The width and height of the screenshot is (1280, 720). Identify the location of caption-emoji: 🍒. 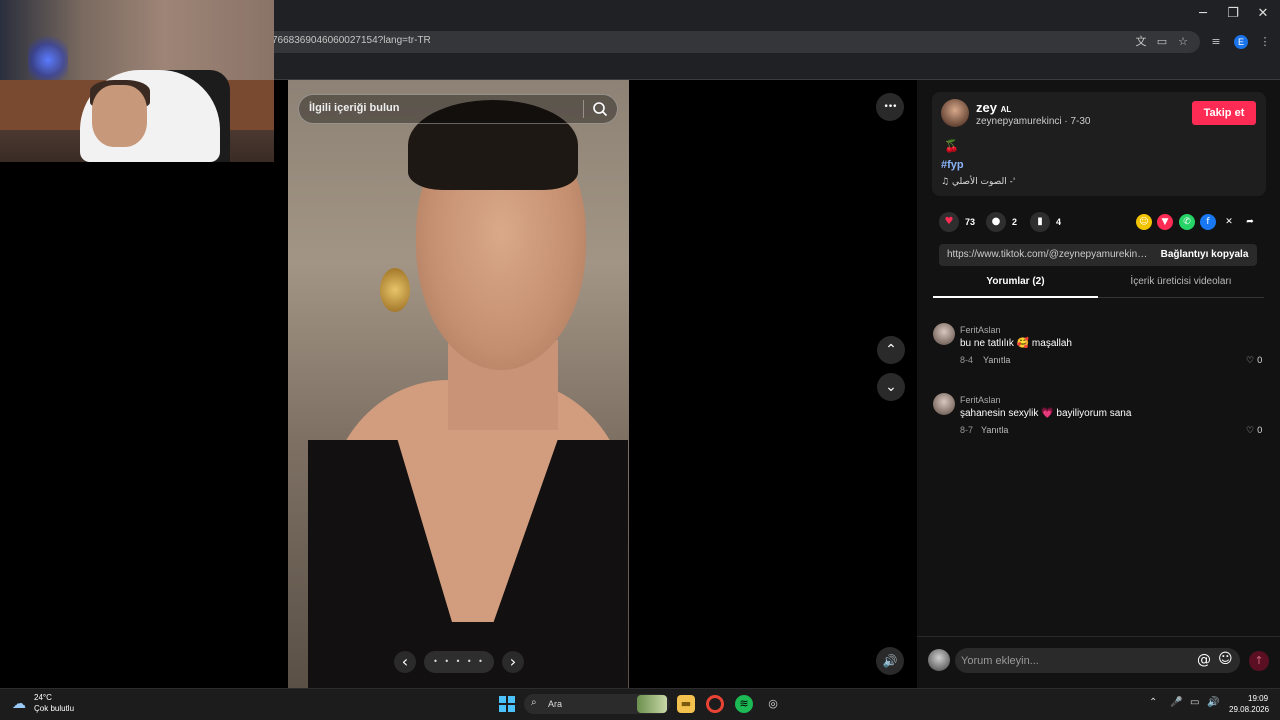
(951, 146).